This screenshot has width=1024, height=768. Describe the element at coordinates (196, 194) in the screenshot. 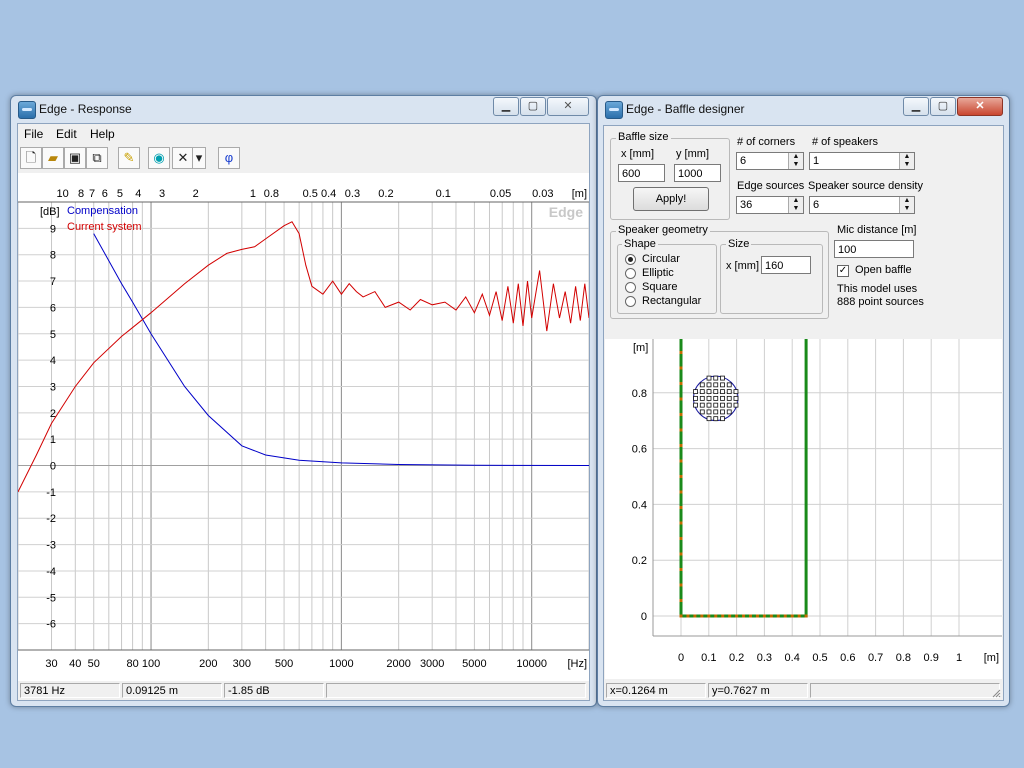

I see `top-tick-label: 2` at that location.